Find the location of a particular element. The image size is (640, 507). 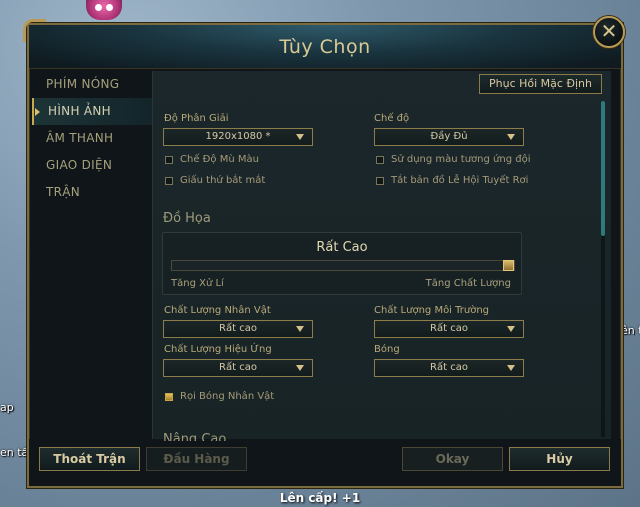

character-quality-label: Chất Lượng Nhân Vật is located at coordinates (217, 310).